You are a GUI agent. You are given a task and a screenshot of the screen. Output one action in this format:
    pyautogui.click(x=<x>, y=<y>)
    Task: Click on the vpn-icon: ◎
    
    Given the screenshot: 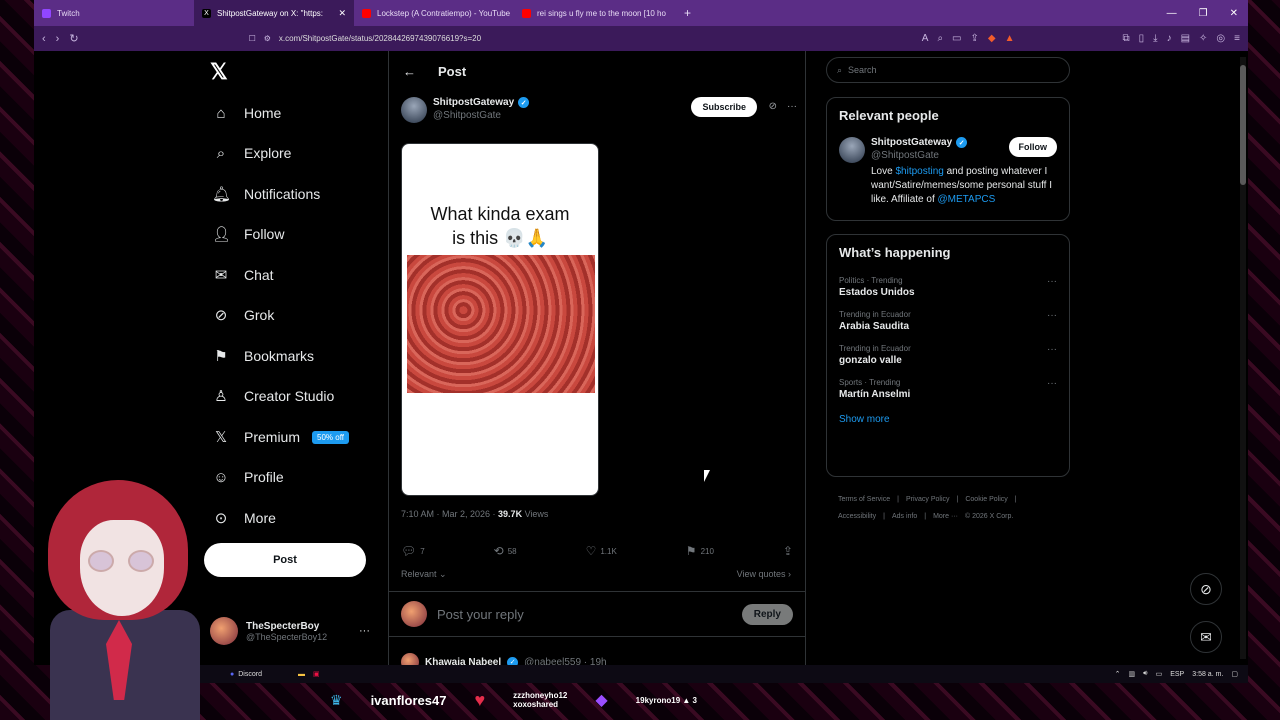 What is the action you would take?
    pyautogui.click(x=1220, y=38)
    